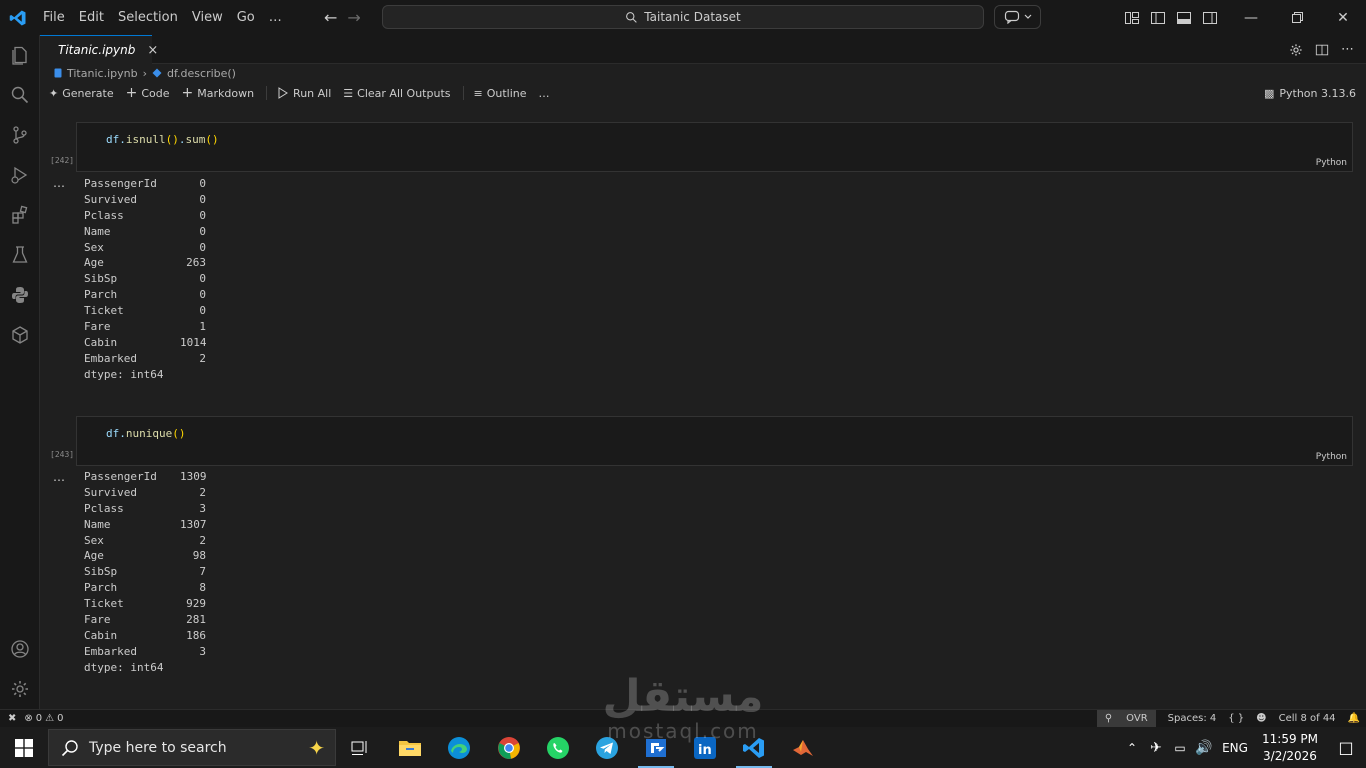 The width and height of the screenshot is (1366, 768). What do you see at coordinates (1132, 18) in the screenshot?
I see `customize-layout-icon` at bounding box center [1132, 18].